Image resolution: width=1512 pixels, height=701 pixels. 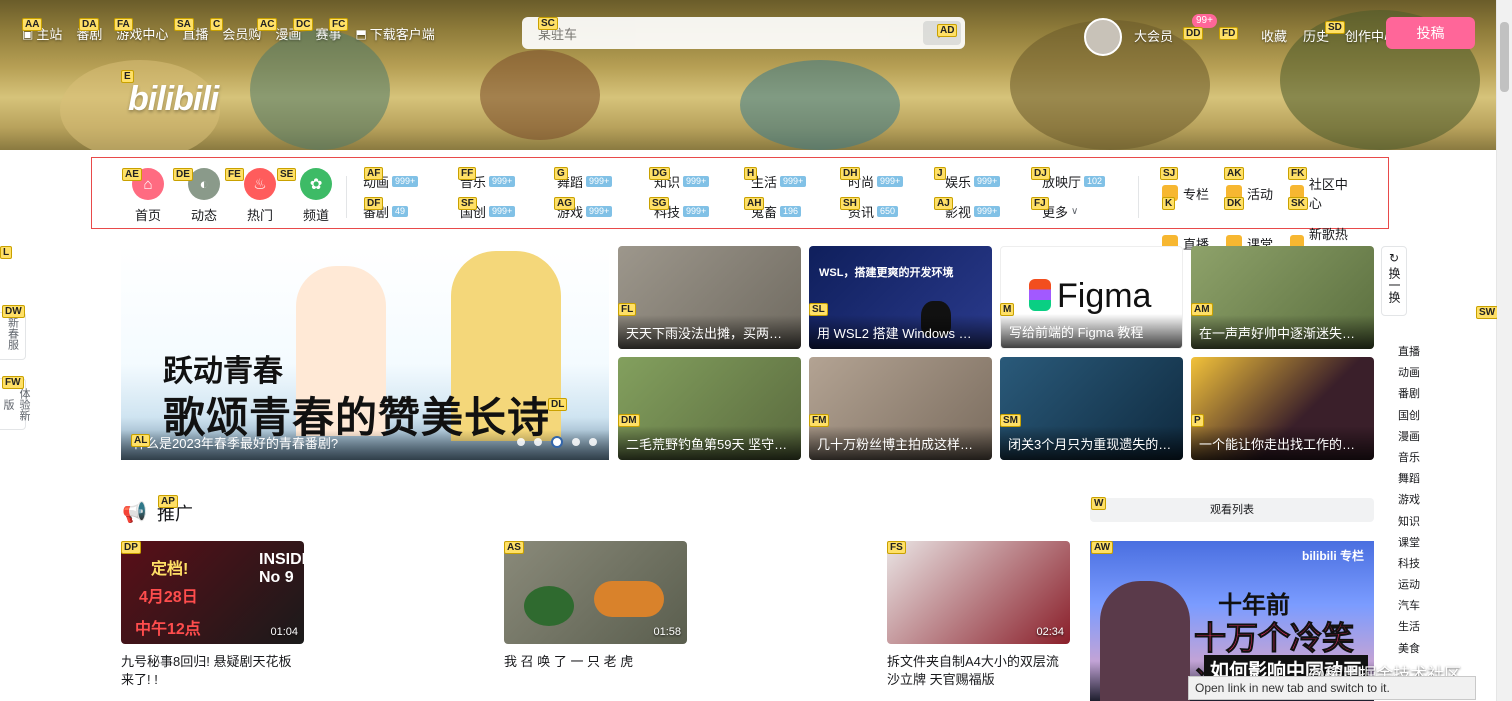 What do you see at coordinates (1202, 309) in the screenshot?
I see `hint-tag: AM` at bounding box center [1202, 309].